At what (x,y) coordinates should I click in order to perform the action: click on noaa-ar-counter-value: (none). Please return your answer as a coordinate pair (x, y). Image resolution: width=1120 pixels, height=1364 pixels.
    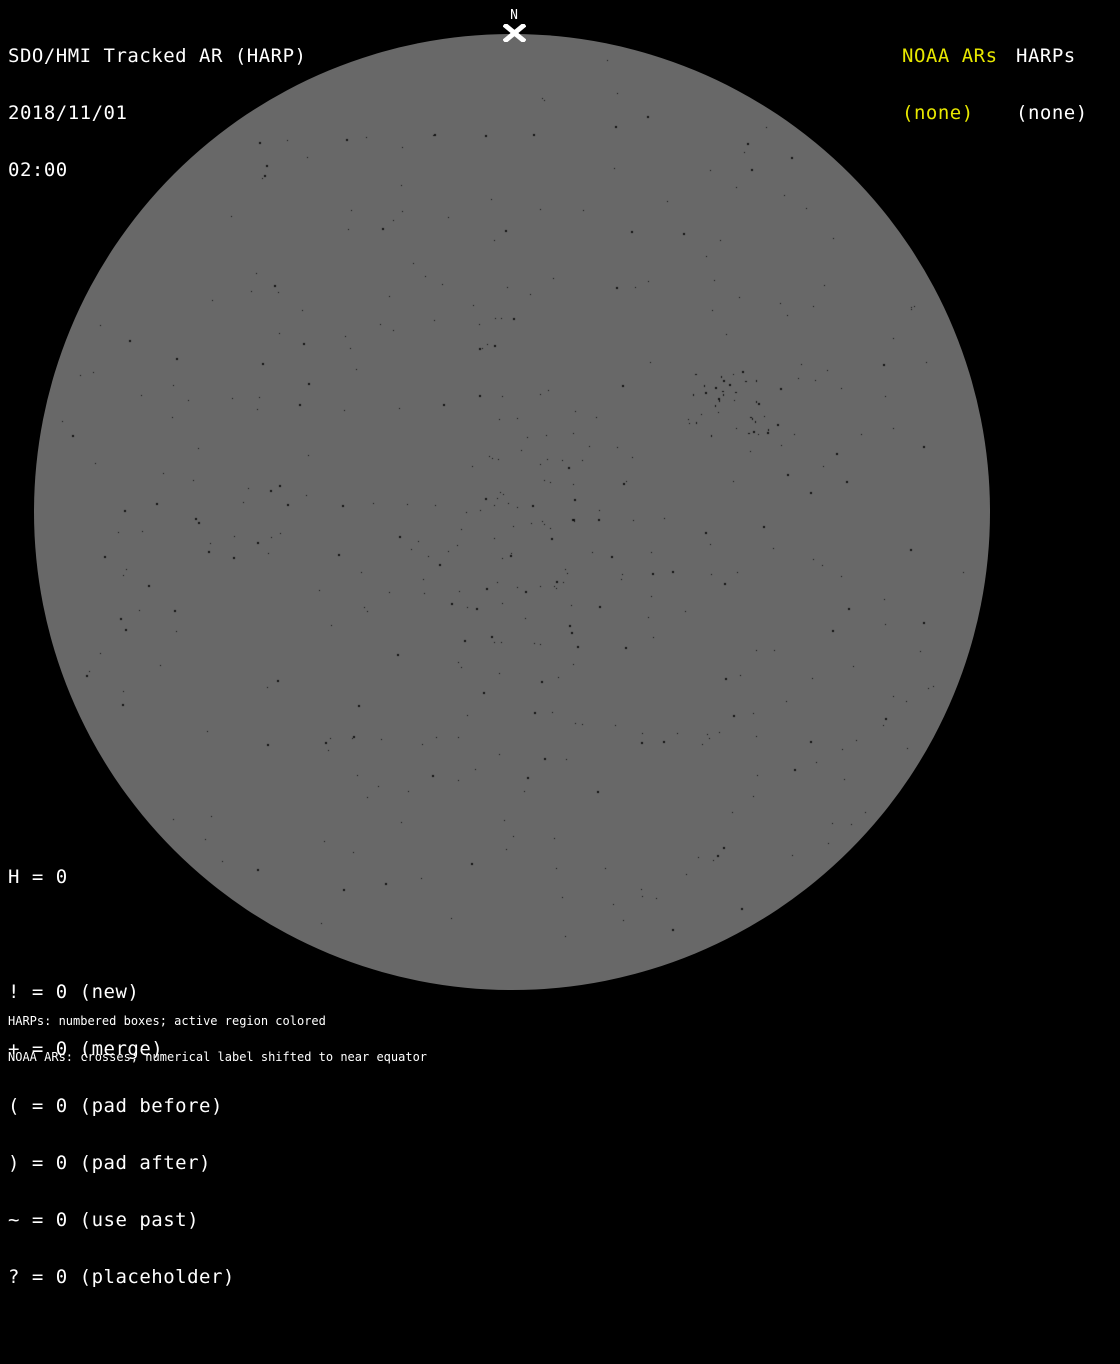
    Looking at the image, I should click on (938, 113).